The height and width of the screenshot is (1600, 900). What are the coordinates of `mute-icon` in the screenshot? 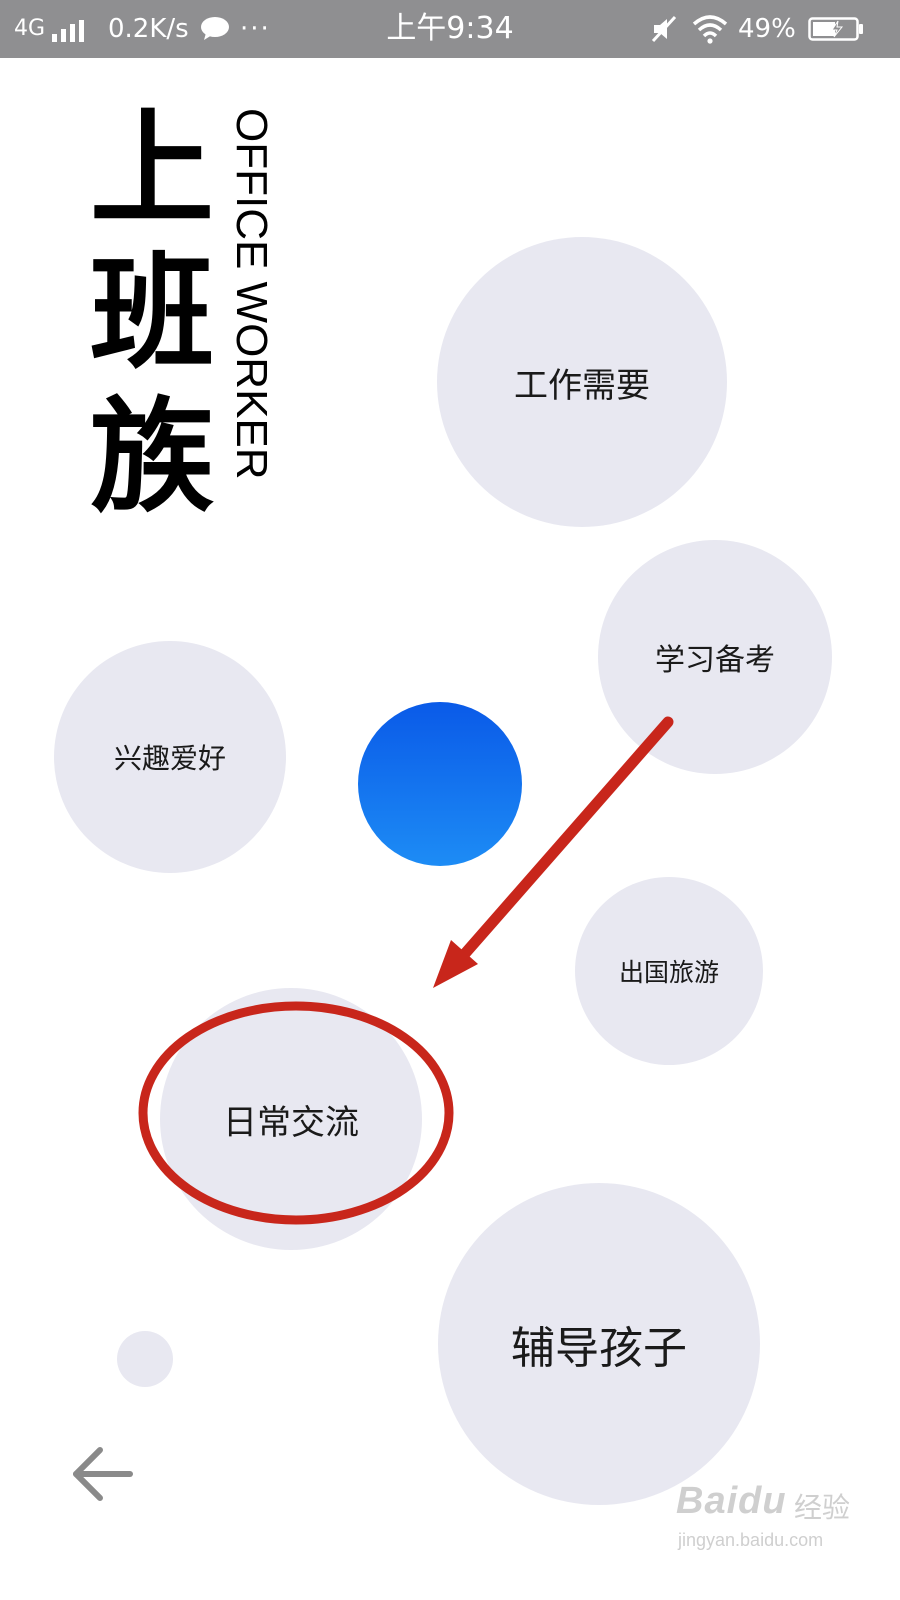 It's located at (664, 29).